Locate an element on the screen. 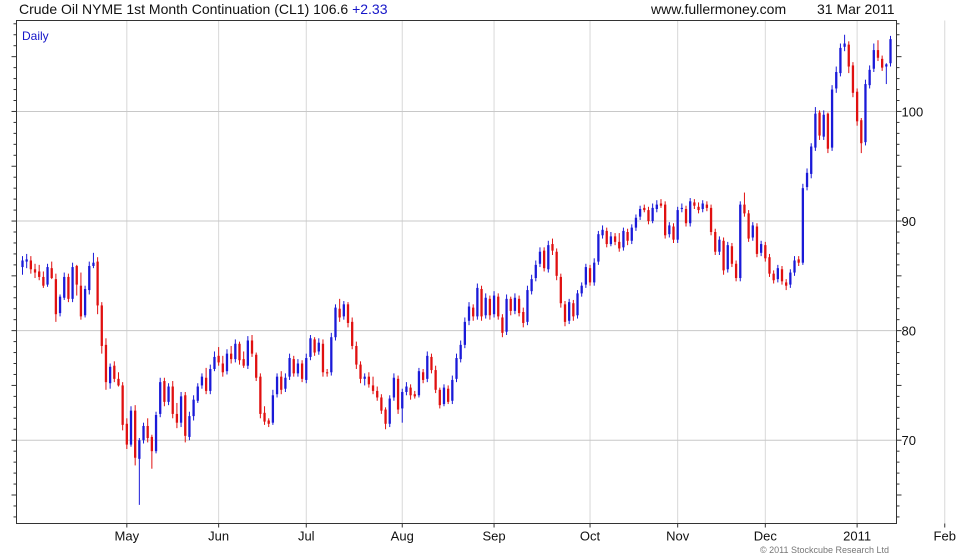 This screenshot has height=560, width=980. period-label: Daily is located at coordinates (35, 36).